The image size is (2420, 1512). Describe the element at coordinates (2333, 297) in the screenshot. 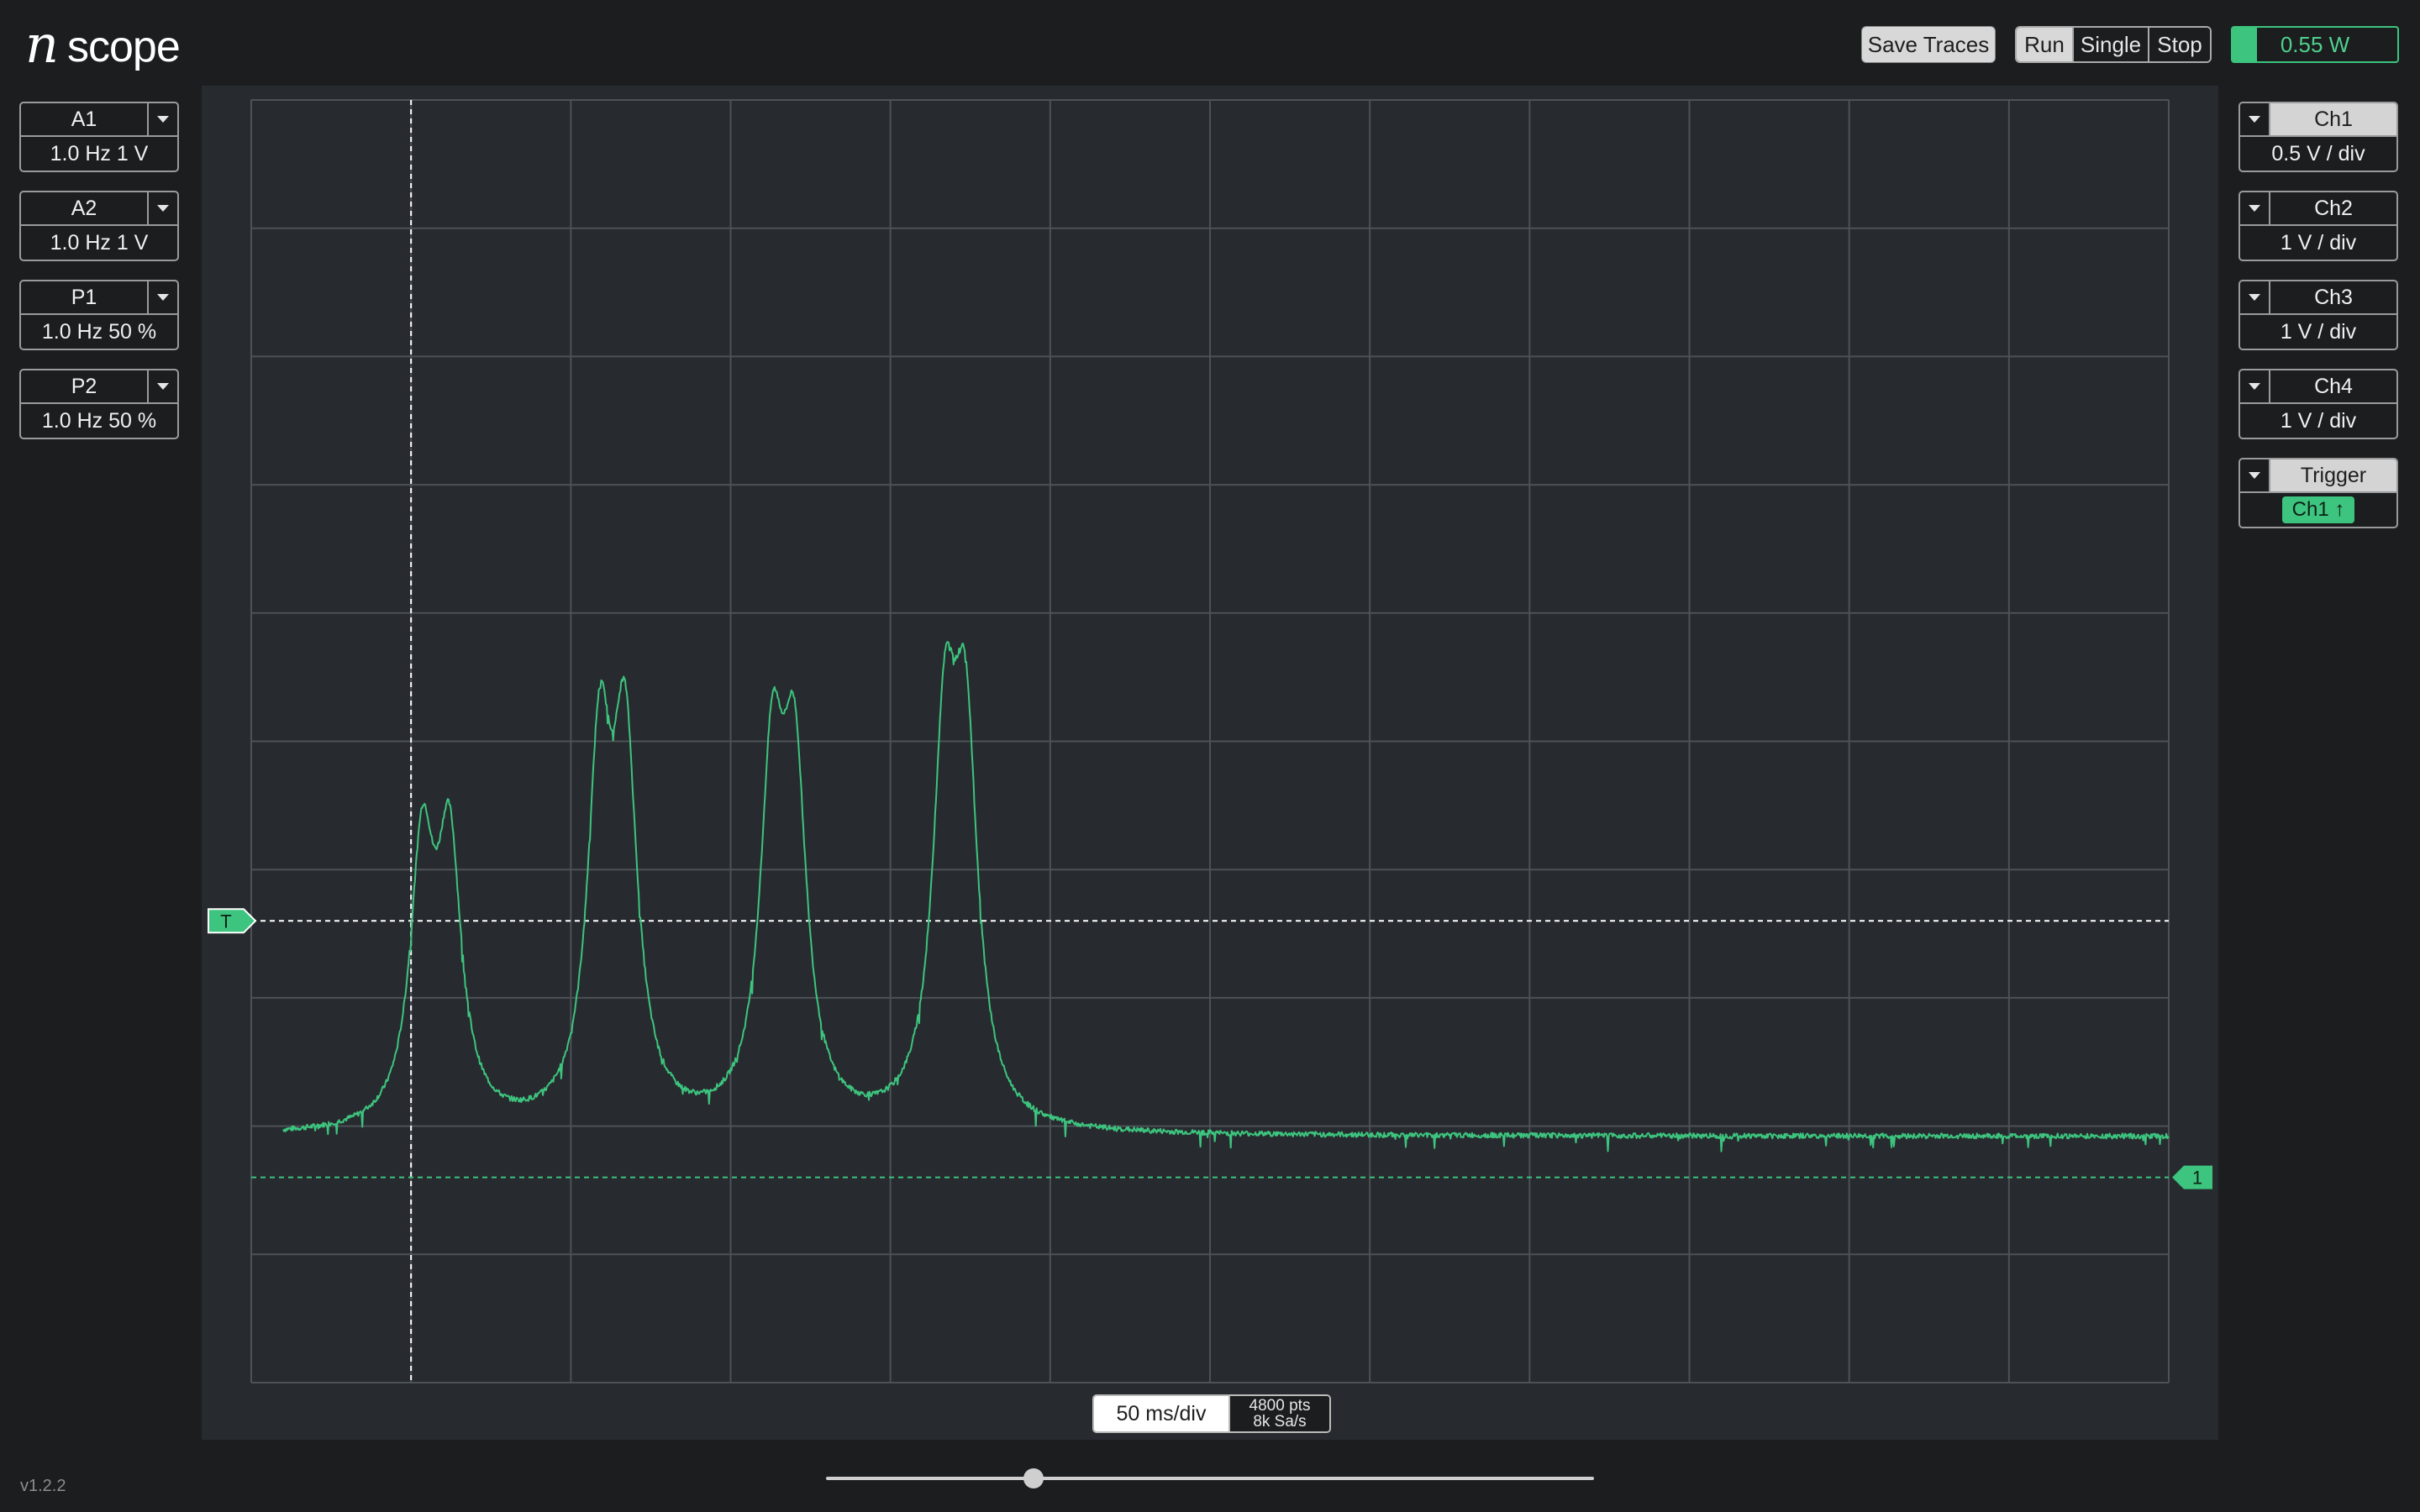

I see `channel-name: Ch3` at that location.